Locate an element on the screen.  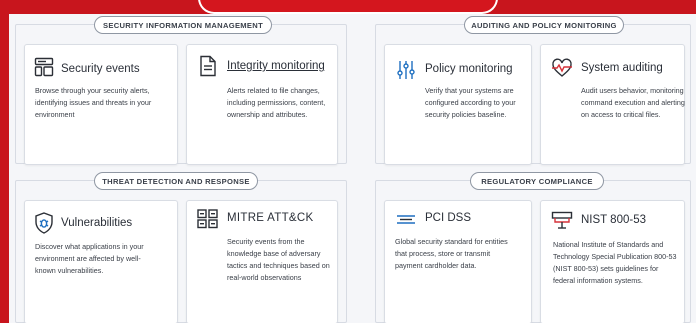
card-stack-icon is located at coordinates (406, 219).